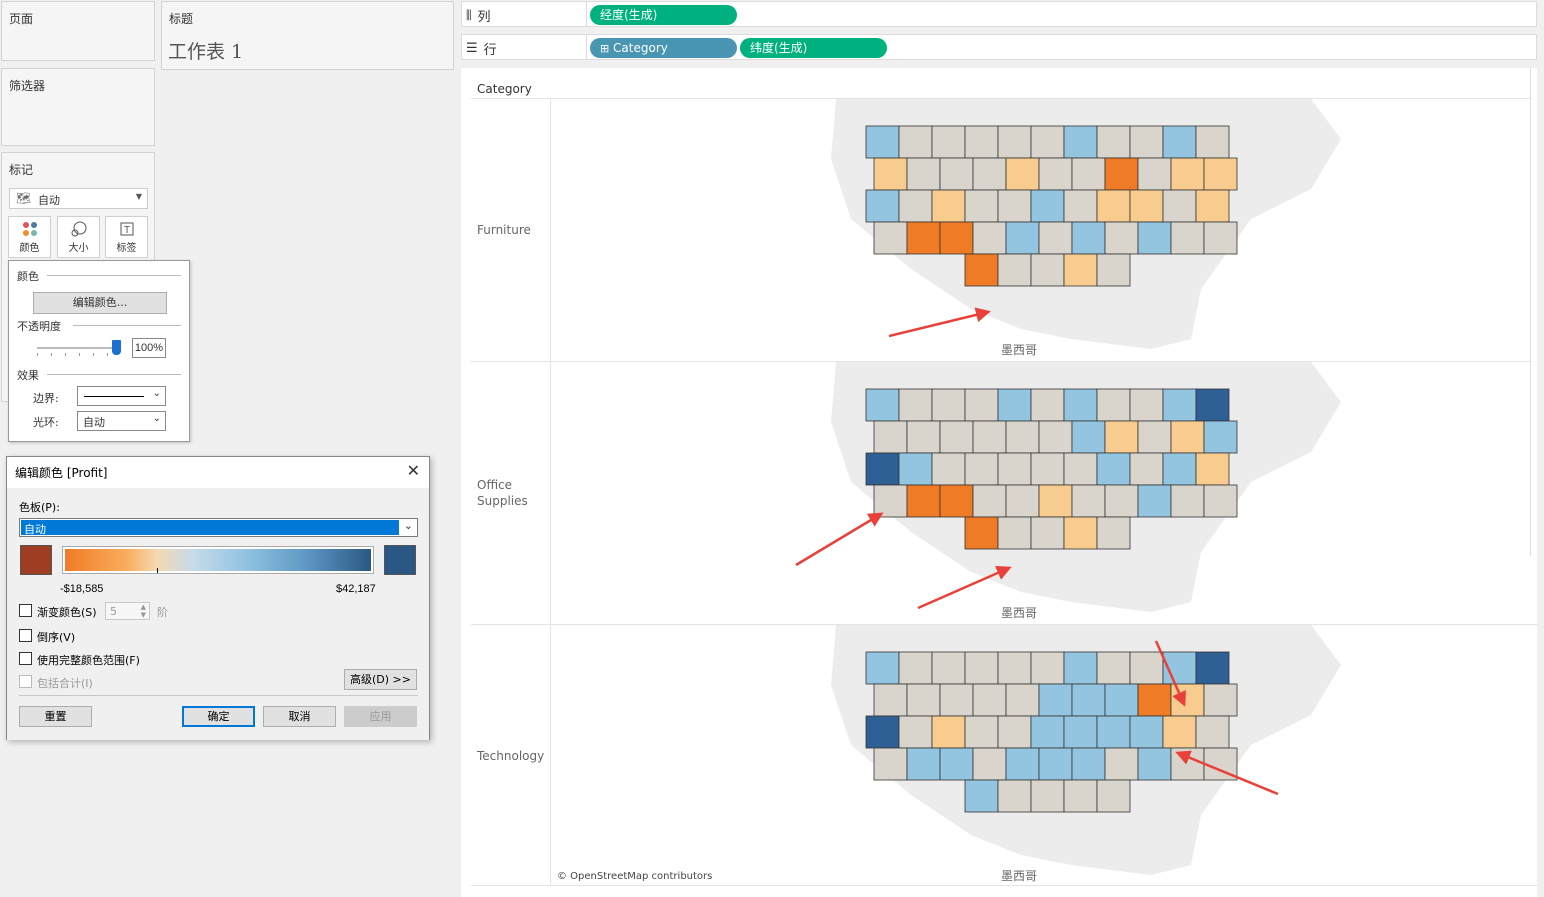  I want to click on arrow-tech-newyork, so click(1170, 673).